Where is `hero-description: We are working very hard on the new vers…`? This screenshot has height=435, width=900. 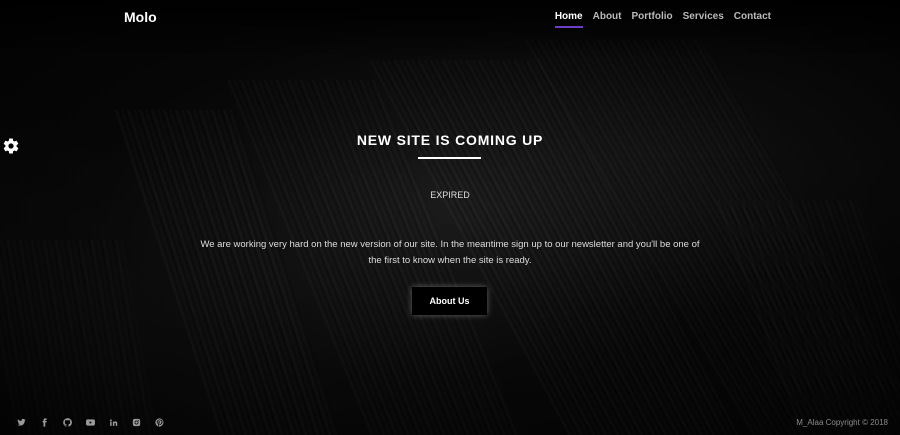 hero-description: We are working very hard on the new vers… is located at coordinates (450, 252).